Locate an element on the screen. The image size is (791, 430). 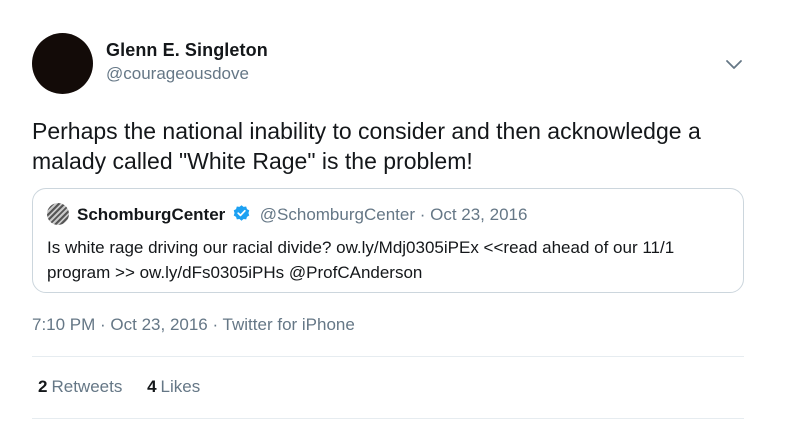
avatar is located at coordinates (62, 63).